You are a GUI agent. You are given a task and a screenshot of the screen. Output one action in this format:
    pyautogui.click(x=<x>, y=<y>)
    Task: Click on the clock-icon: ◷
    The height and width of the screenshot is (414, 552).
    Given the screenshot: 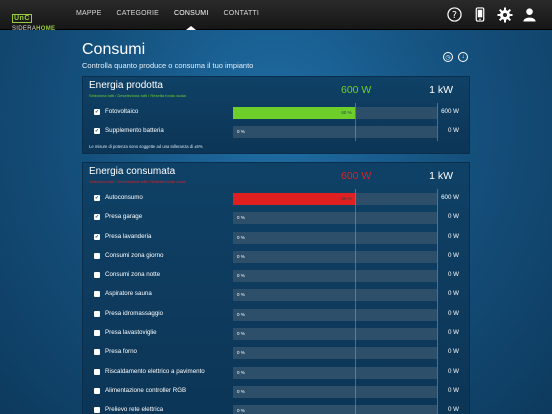 What is the action you would take?
    pyautogui.click(x=448, y=57)
    